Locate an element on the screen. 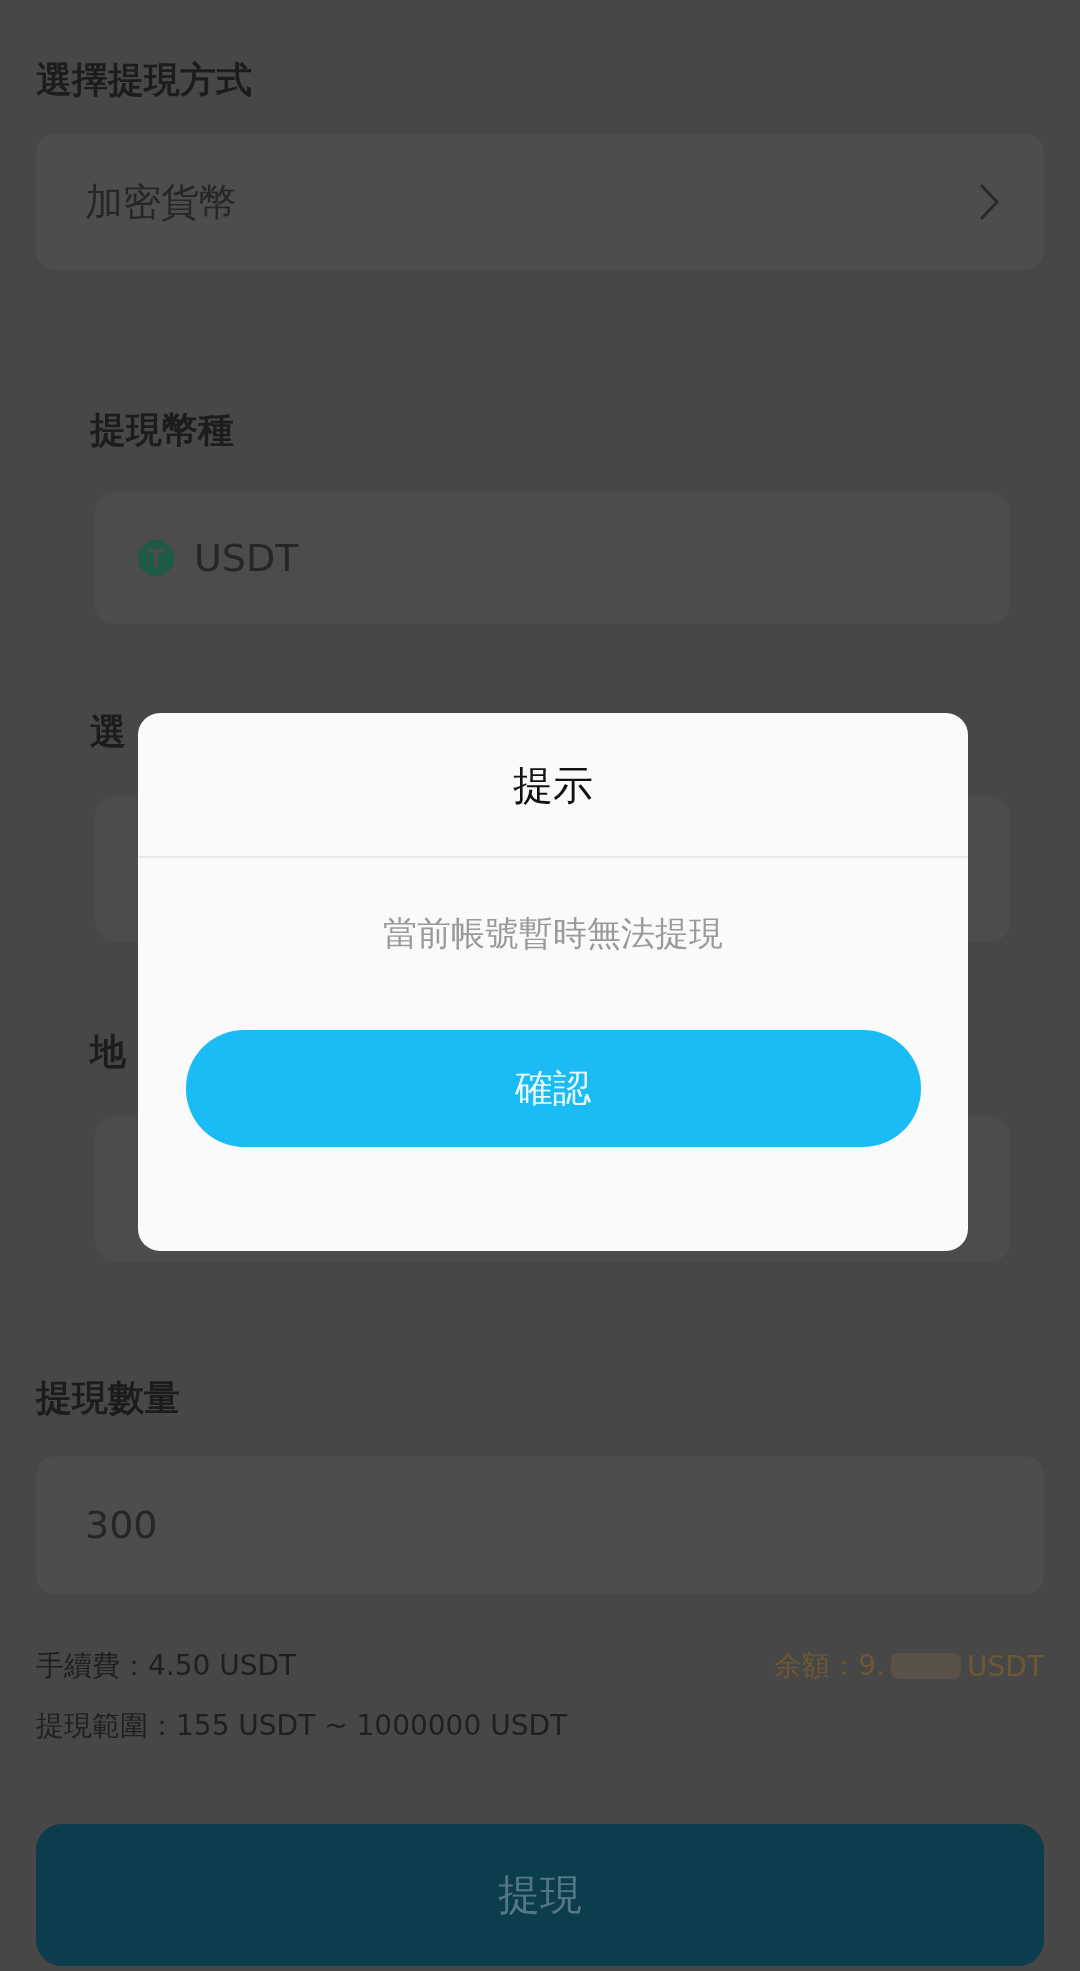  confirm-button: 確認 is located at coordinates (553, 1088).